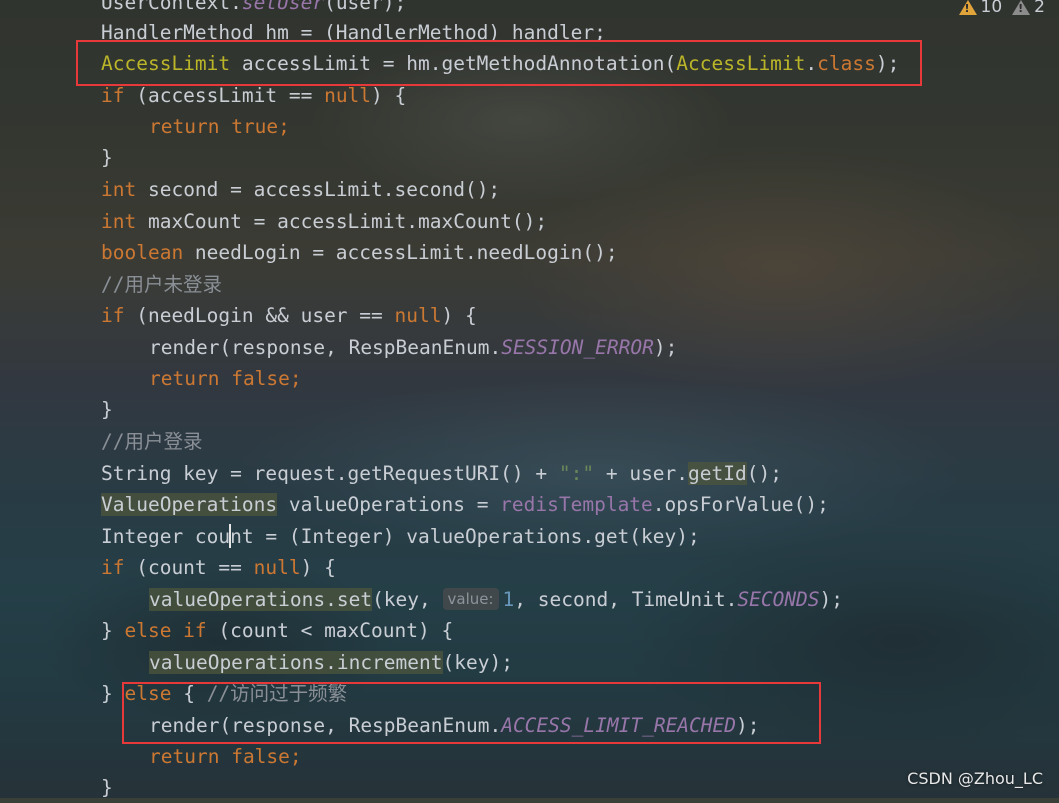  What do you see at coordinates (253, 95) in the screenshot?
I see `code-line: if (accessLimit == null) {` at bounding box center [253, 95].